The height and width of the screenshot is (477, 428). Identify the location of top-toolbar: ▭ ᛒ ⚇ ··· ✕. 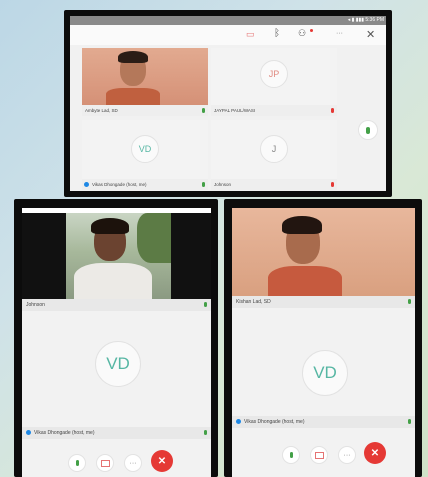
(228, 35).